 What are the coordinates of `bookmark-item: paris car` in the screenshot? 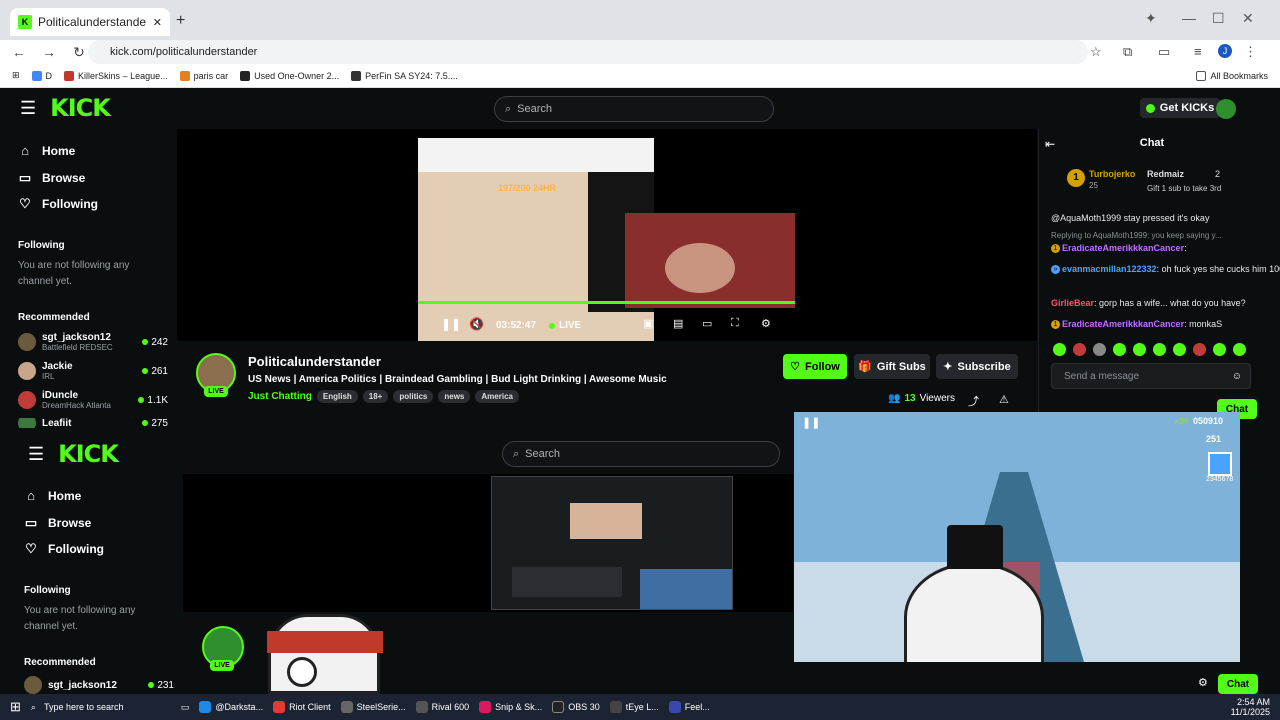 It's located at (203, 75).